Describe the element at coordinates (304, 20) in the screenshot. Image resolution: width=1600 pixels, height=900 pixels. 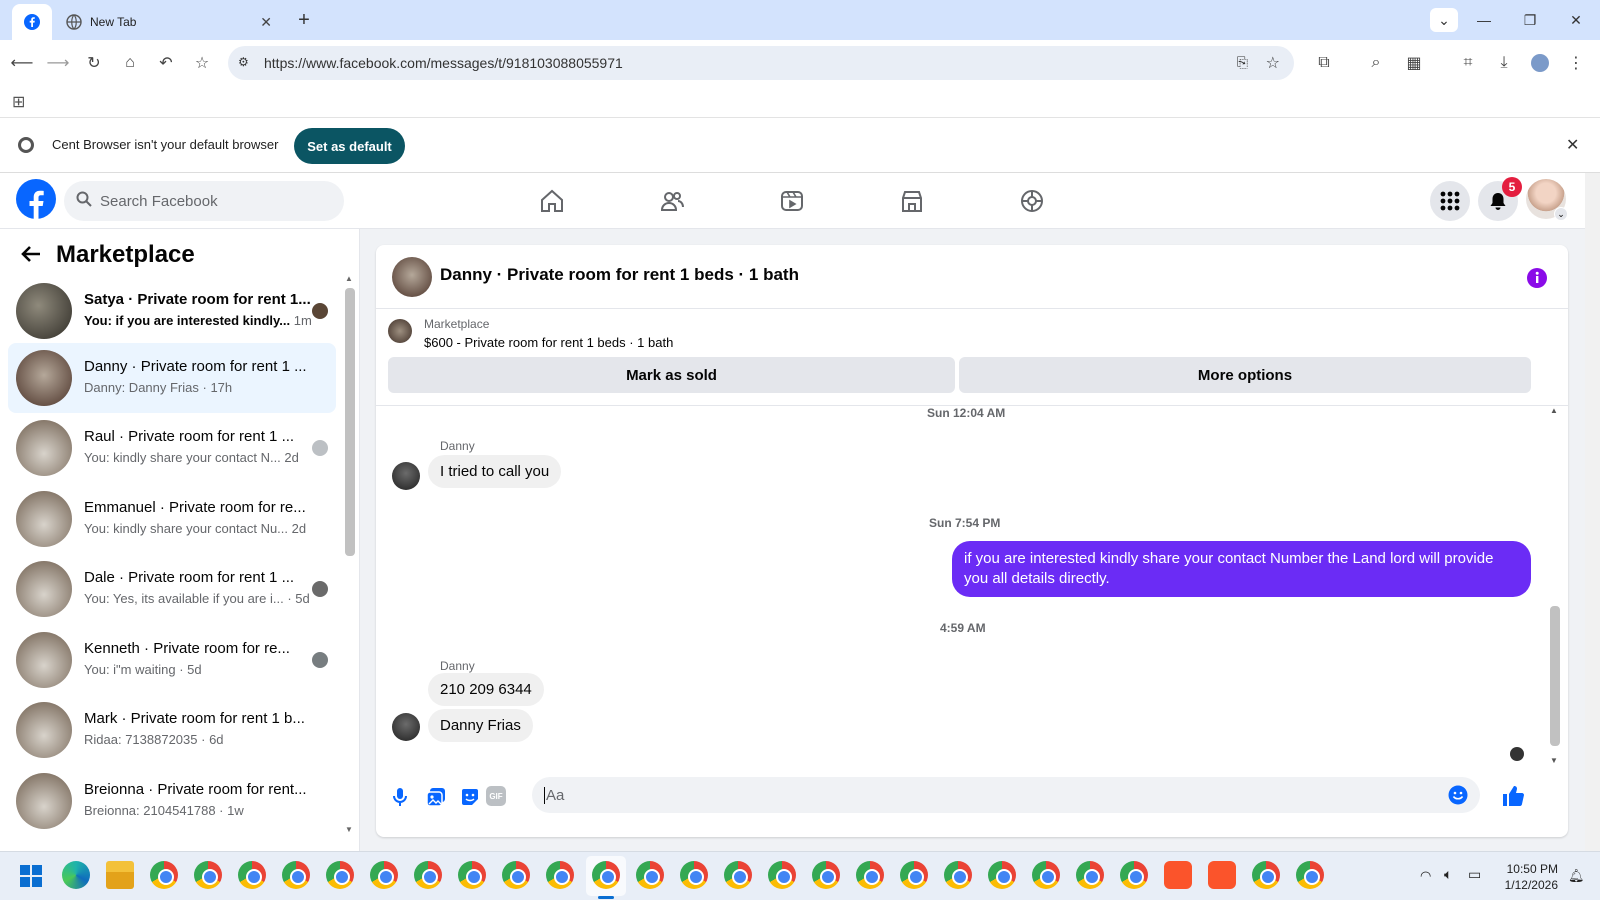
I see `new-tab-button: +` at that location.